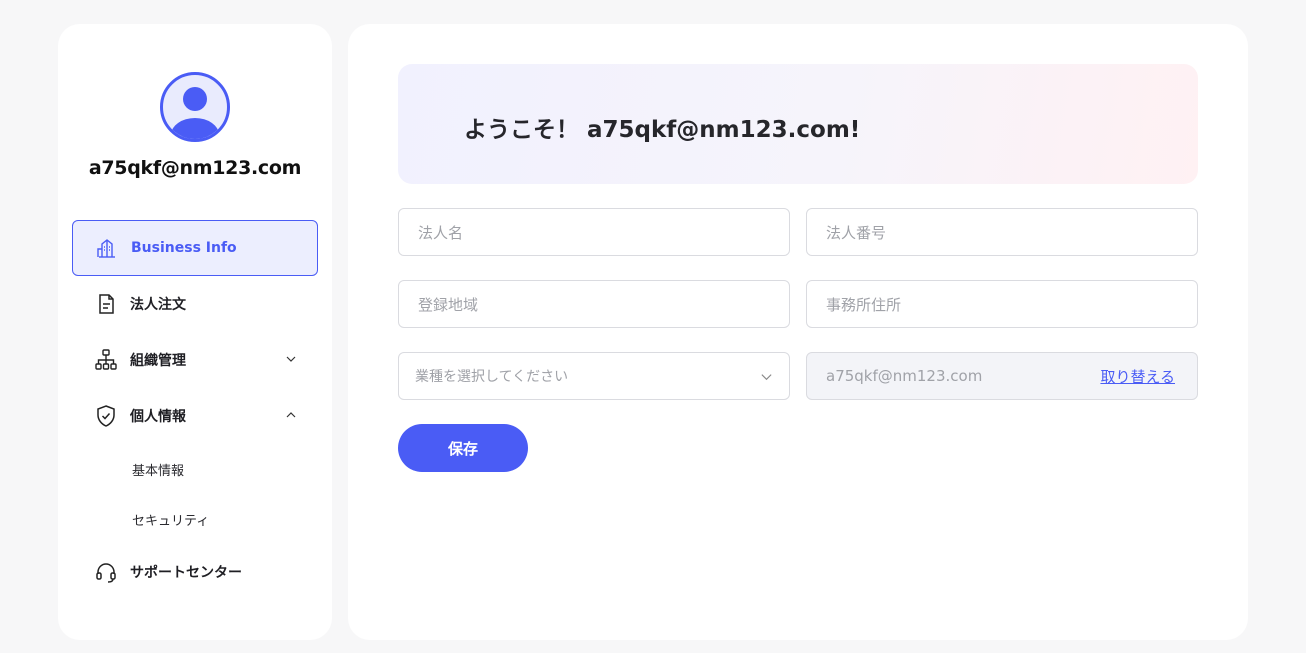 The height and width of the screenshot is (653, 1306). I want to click on region-input: 登録地域, so click(594, 304).